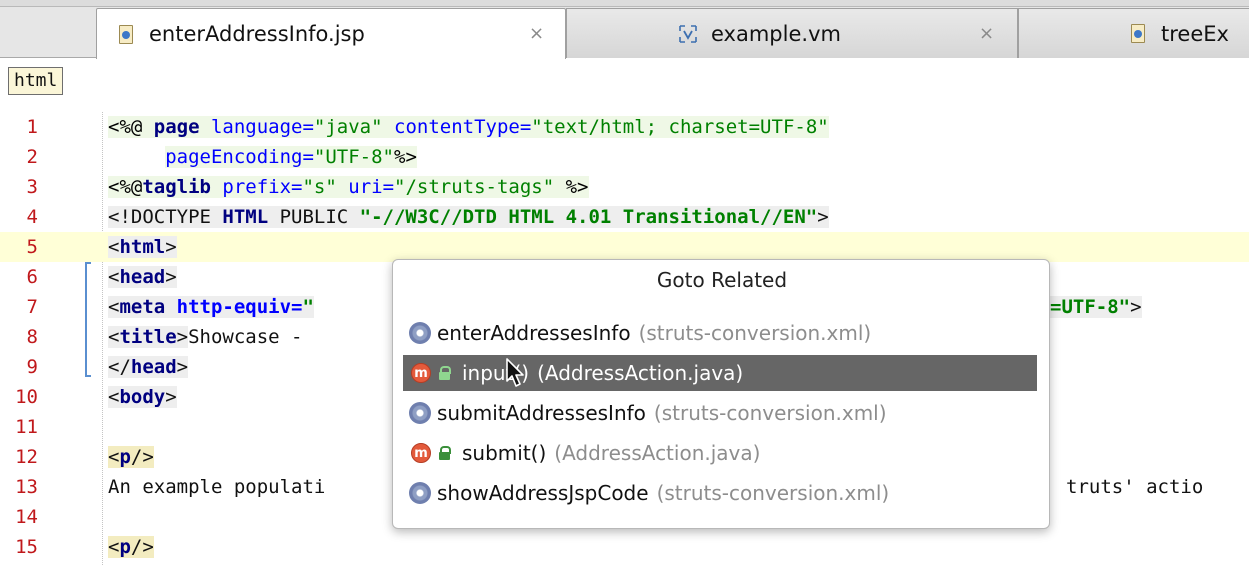 The height and width of the screenshot is (565, 1249). What do you see at coordinates (624, 547) in the screenshot?
I see `code-line: 15 <p/>` at bounding box center [624, 547].